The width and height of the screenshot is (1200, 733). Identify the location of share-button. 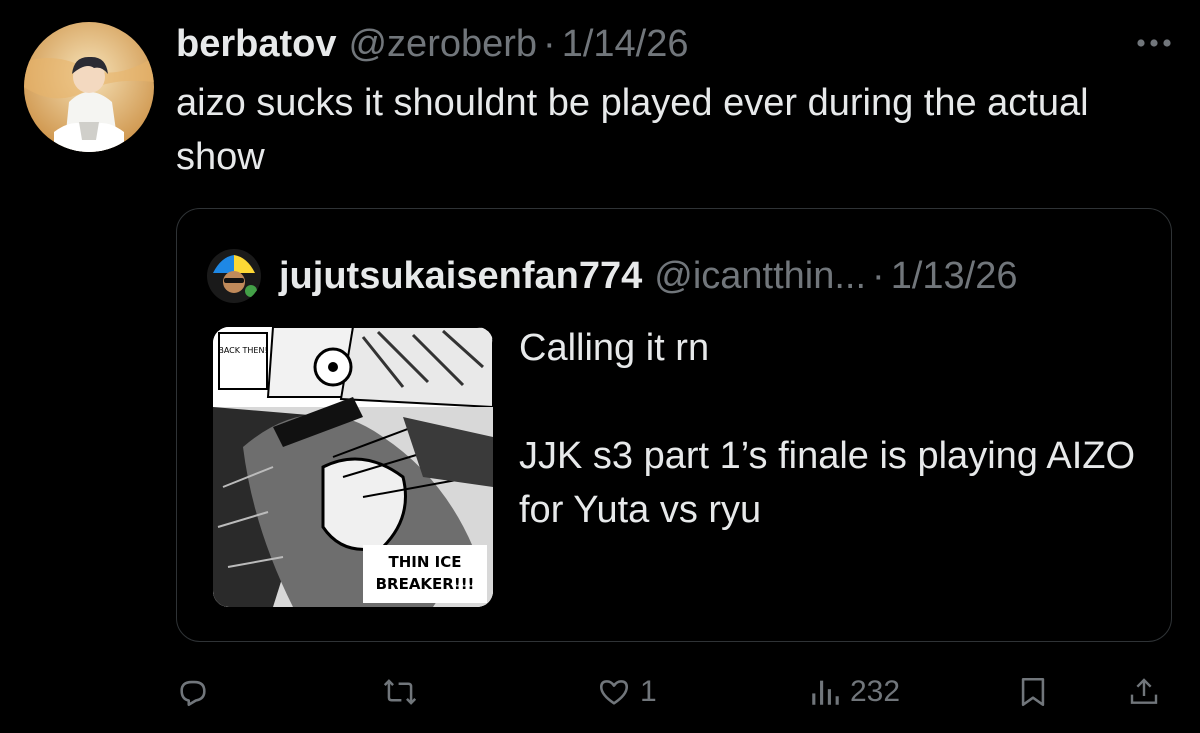
(1144, 692).